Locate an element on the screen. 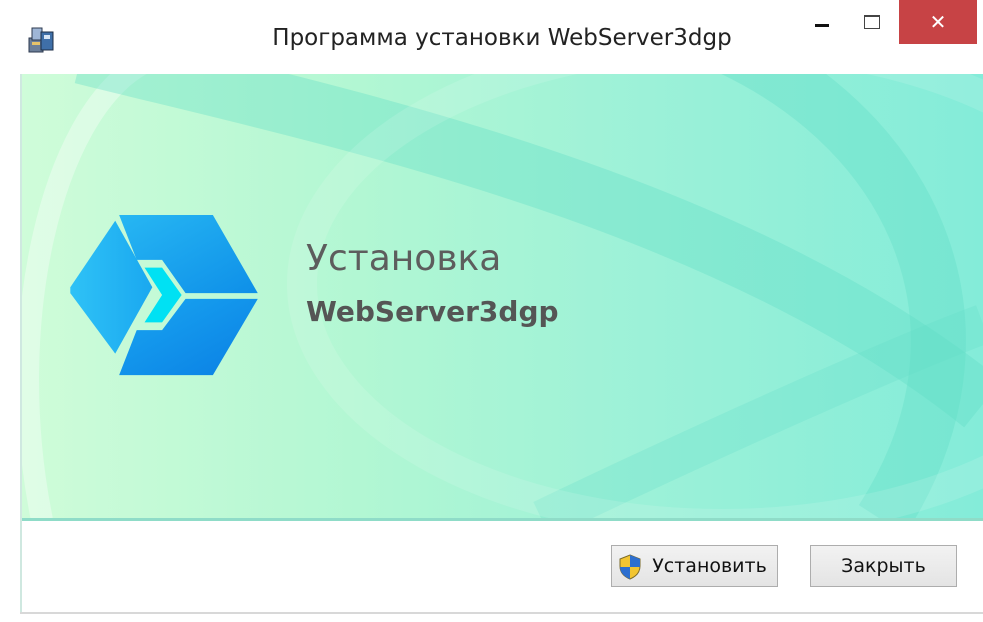  title-bar: Программа установки WebServer3dgp ✕ is located at coordinates (491, 37).